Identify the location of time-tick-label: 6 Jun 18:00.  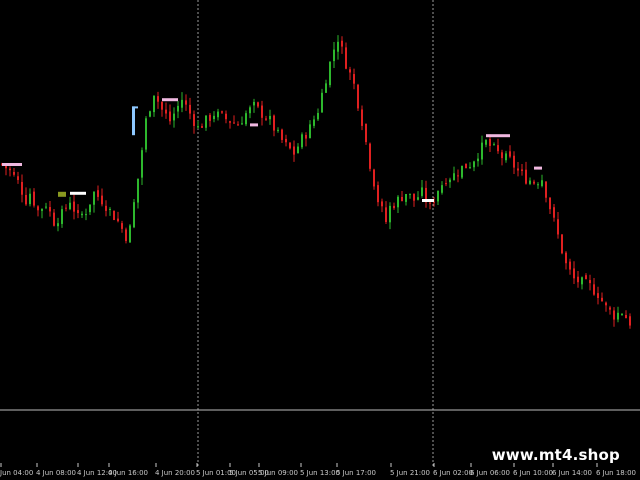
(616, 473).